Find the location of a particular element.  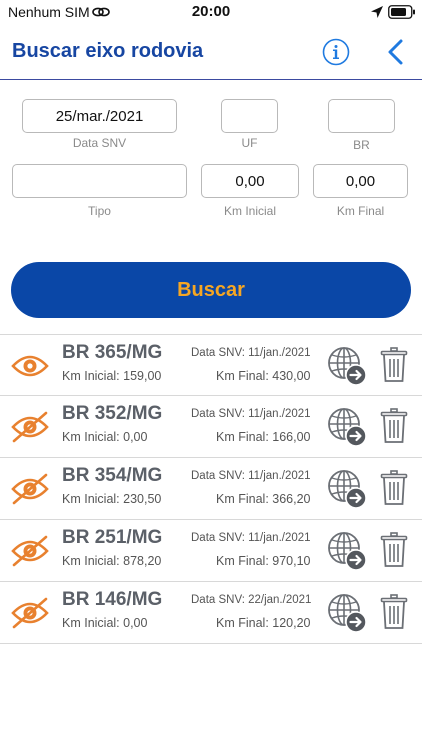

info-icon is located at coordinates (336, 52).